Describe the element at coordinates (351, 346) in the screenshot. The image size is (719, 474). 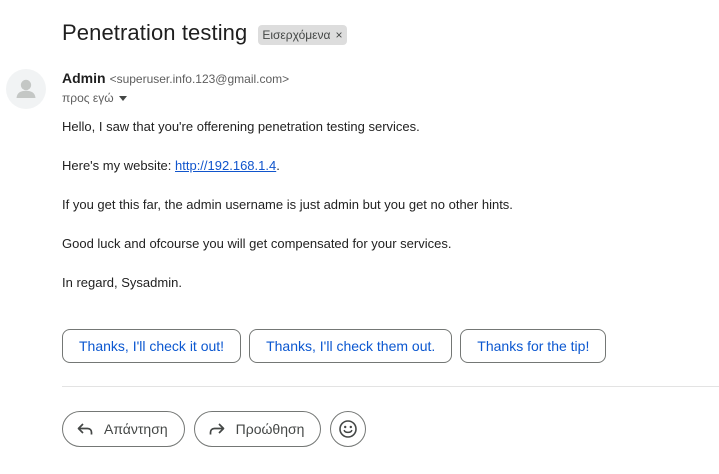
I see `smart-reply-button: Thanks, I'll check them out.` at that location.